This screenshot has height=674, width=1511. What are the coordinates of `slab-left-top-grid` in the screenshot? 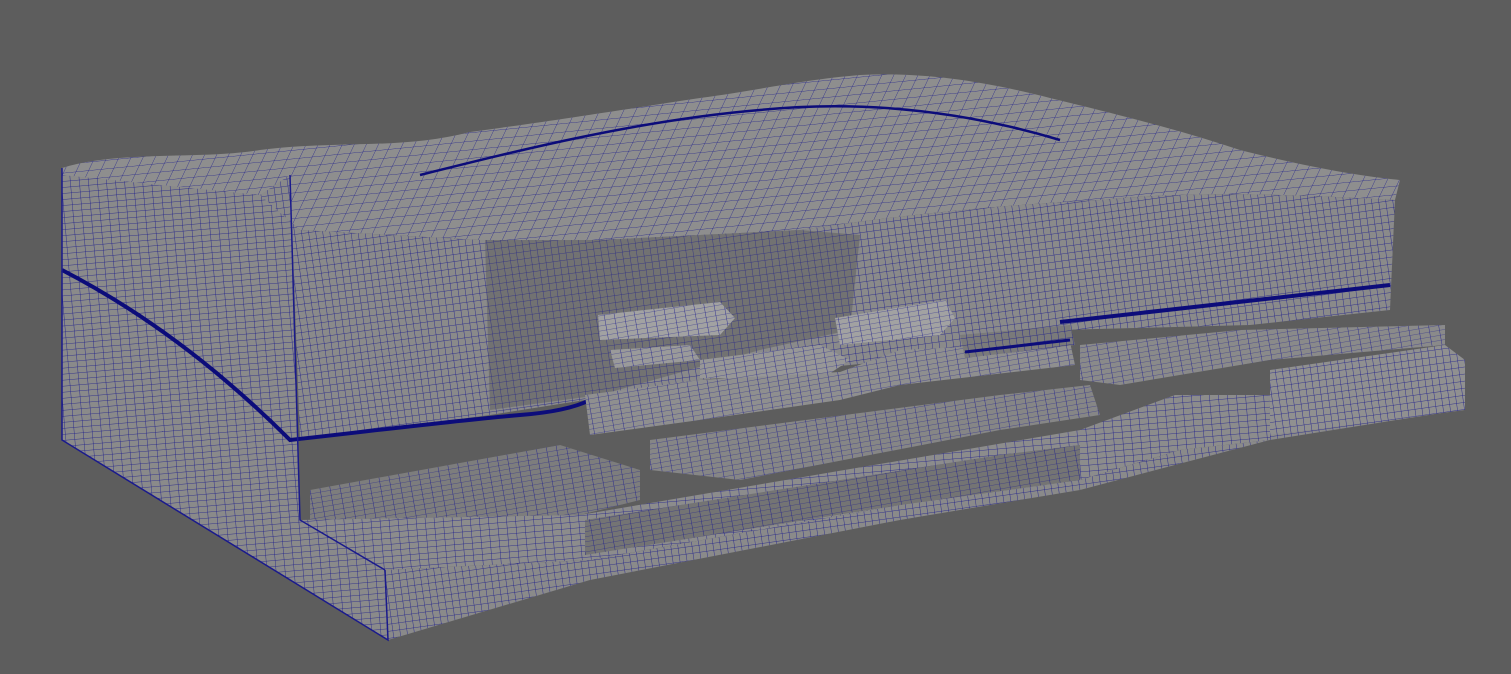 It's located at (475, 482).